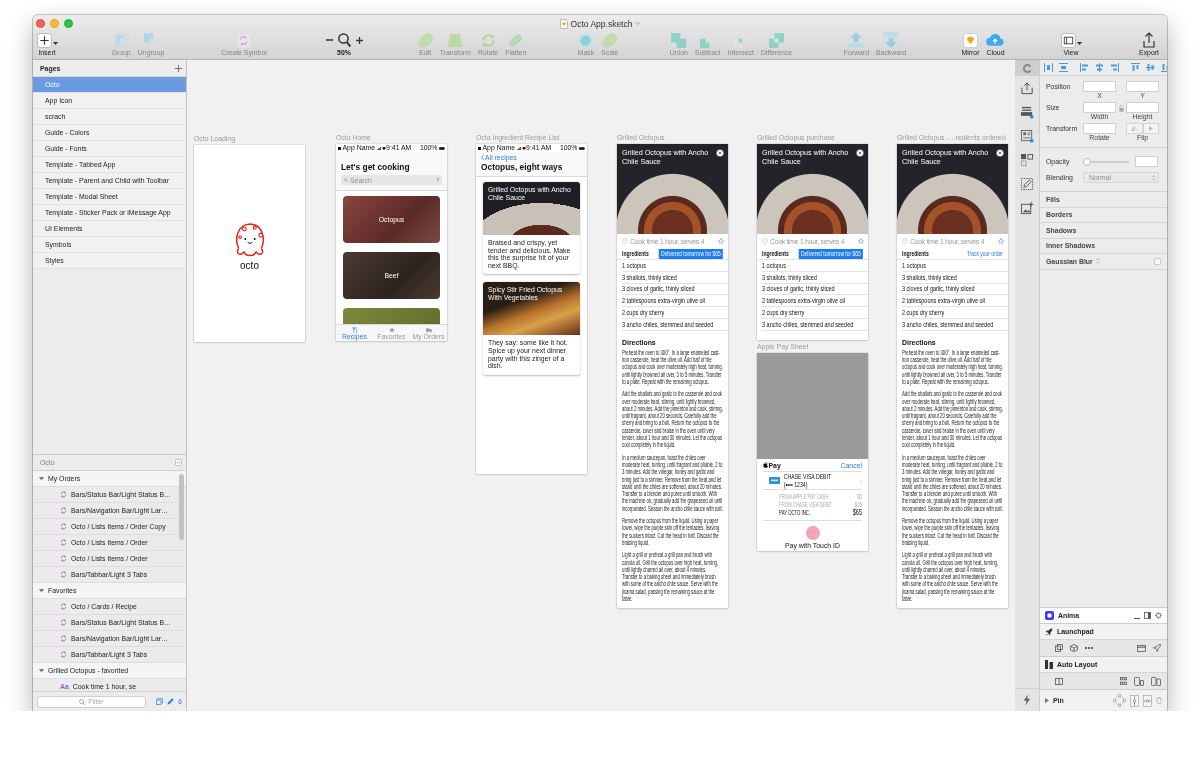 Image resolution: width=1200 pixels, height=759 pixels. Describe the element at coordinates (249, 265) in the screenshot. I see `logo-text: octo` at that location.